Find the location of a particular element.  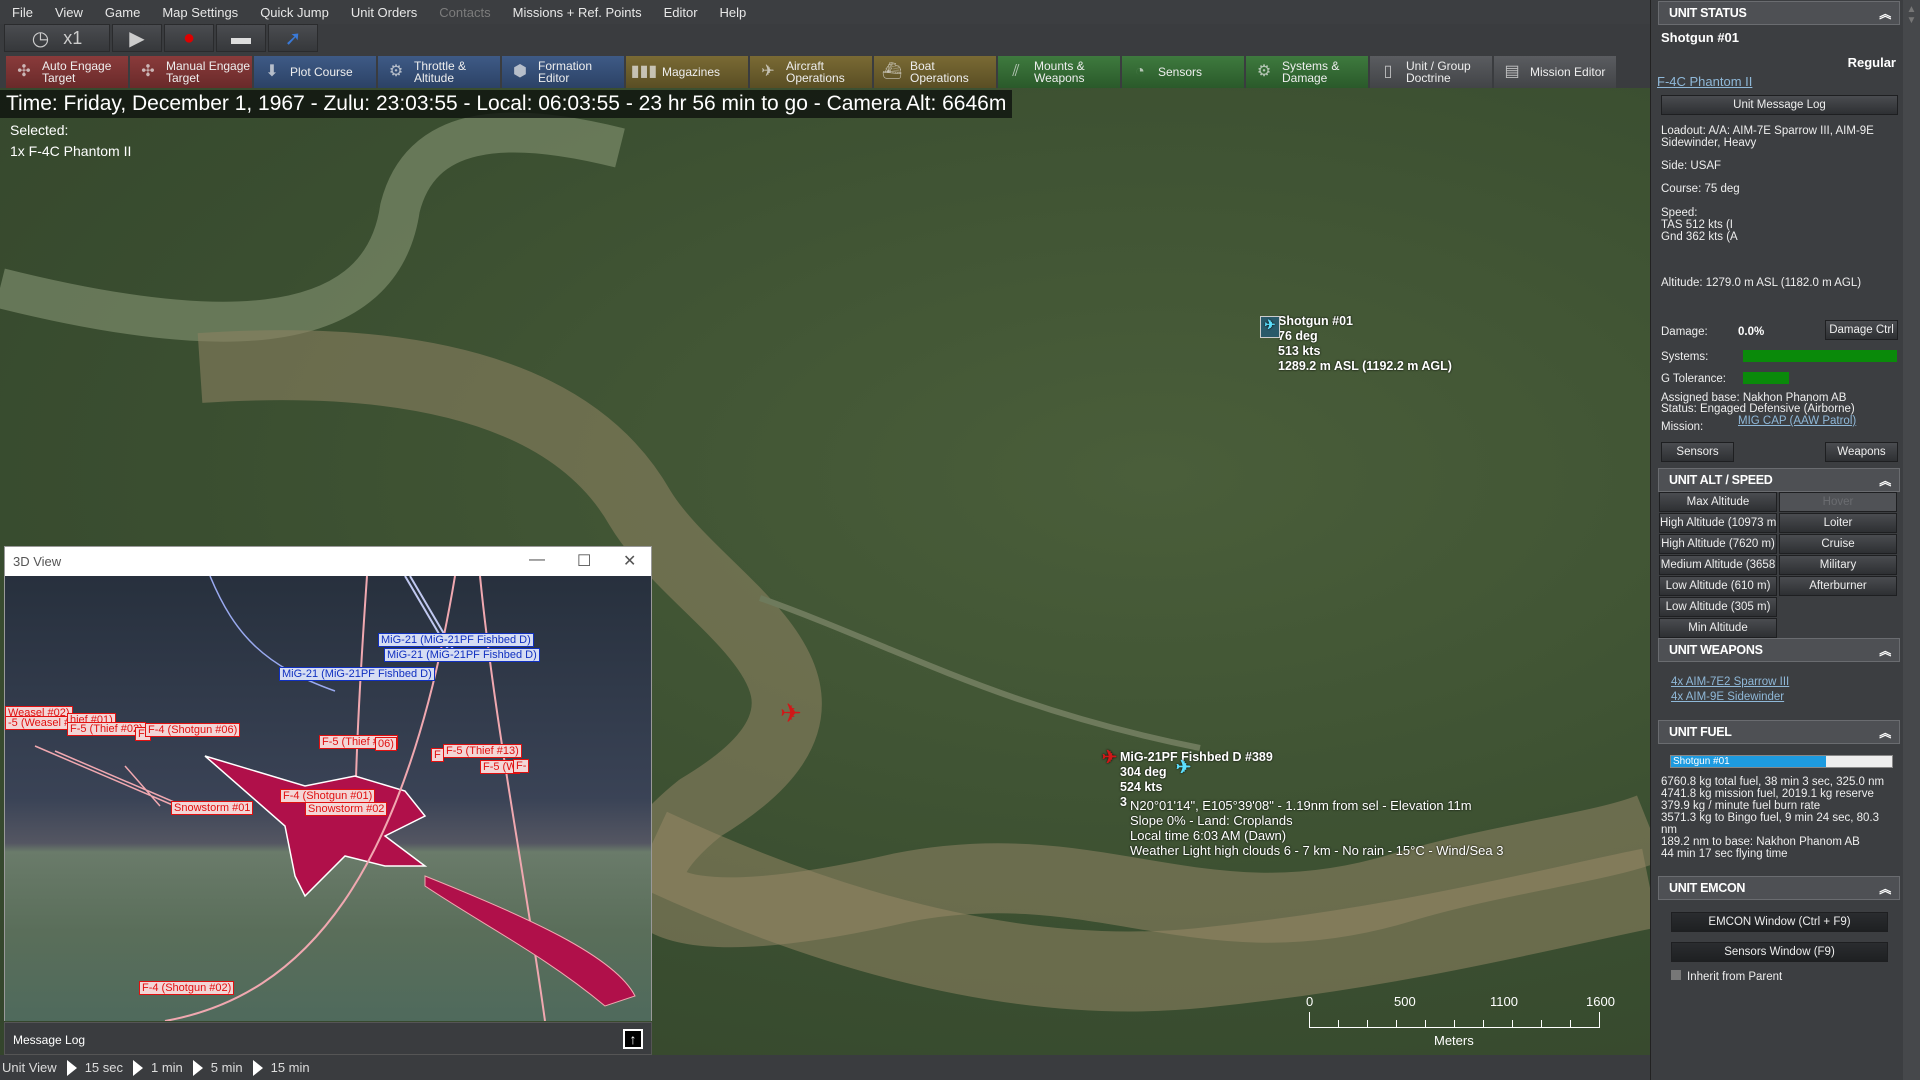

doctrine-icon: ▯ is located at coordinates (1388, 71).